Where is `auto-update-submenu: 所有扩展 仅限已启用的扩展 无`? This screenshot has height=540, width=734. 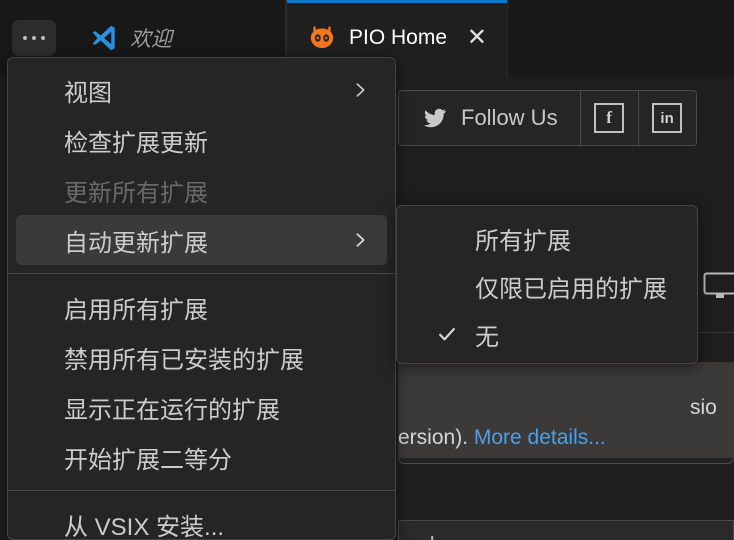 auto-update-submenu: 所有扩展 仅限已启用的扩展 无 is located at coordinates (547, 284).